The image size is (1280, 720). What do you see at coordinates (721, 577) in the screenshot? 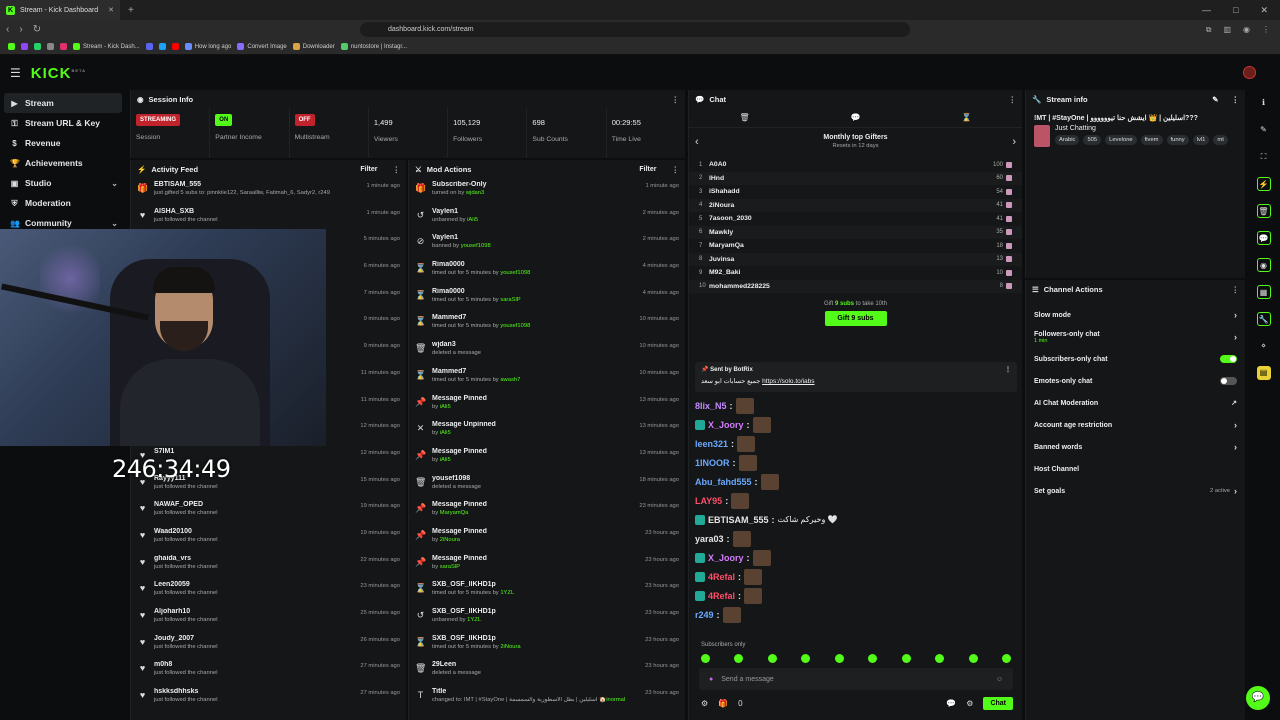
I see `chat-username: 4Refal` at bounding box center [721, 577].